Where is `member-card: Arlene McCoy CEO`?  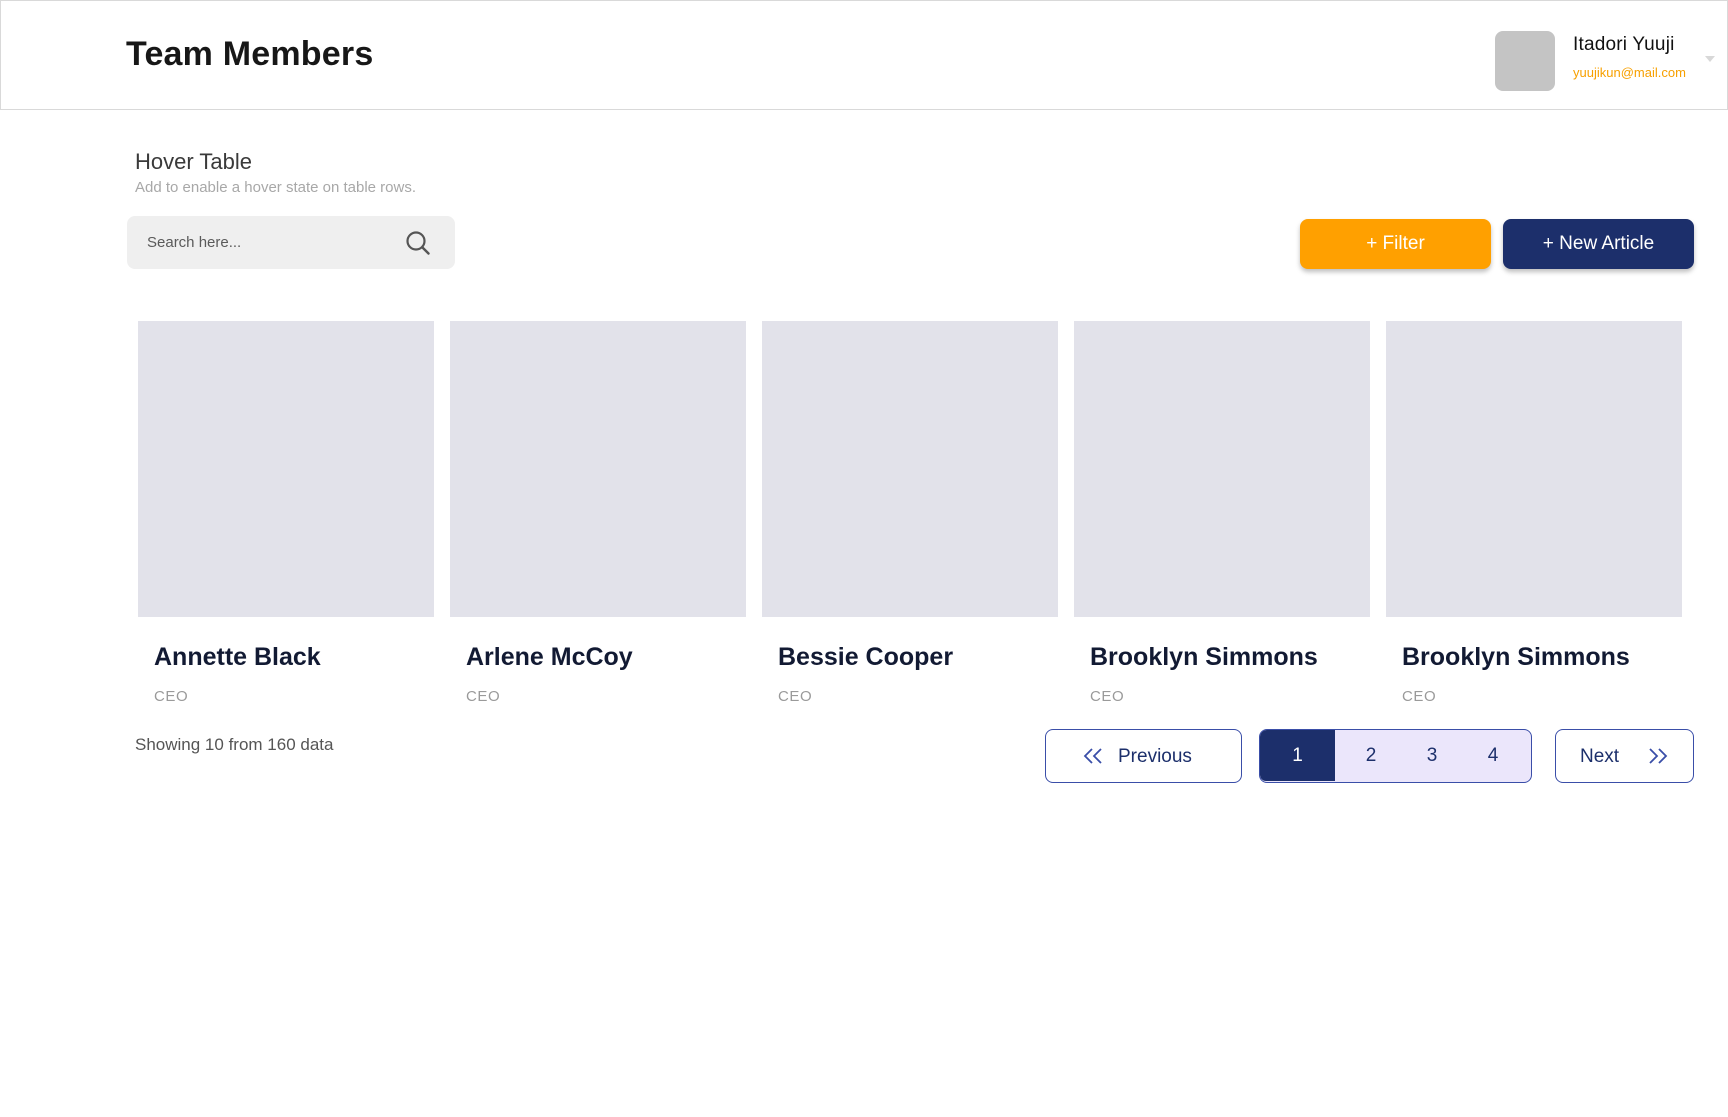
member-card: Arlene McCoy CEO is located at coordinates (598, 513).